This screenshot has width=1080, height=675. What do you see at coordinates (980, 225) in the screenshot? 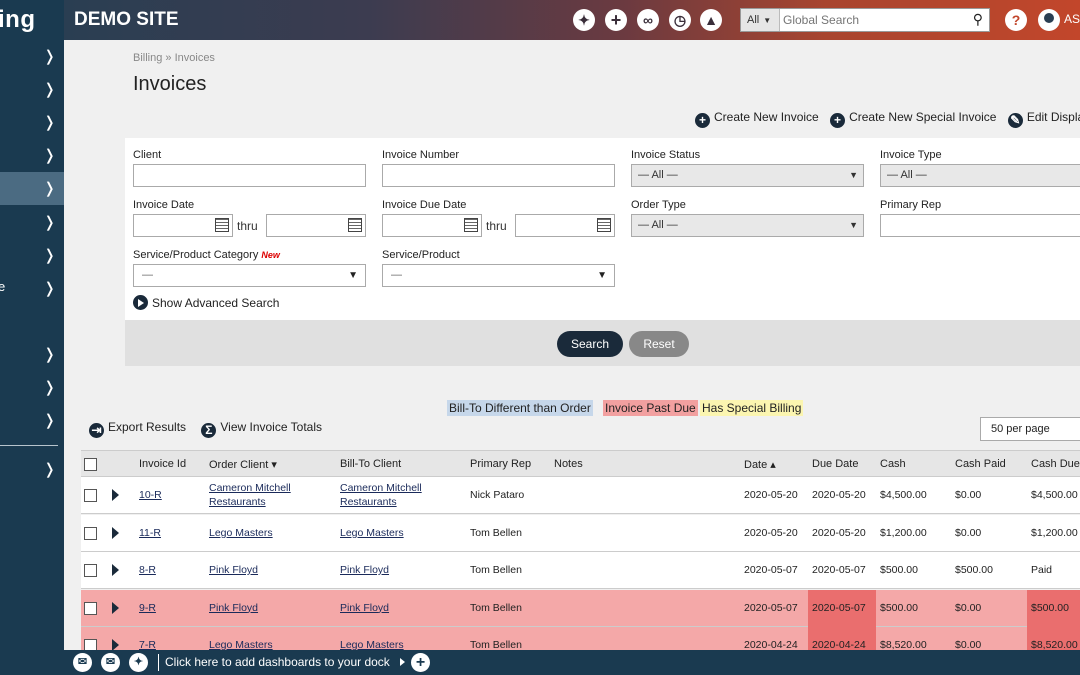
I see `primary-rep-field` at bounding box center [980, 225].